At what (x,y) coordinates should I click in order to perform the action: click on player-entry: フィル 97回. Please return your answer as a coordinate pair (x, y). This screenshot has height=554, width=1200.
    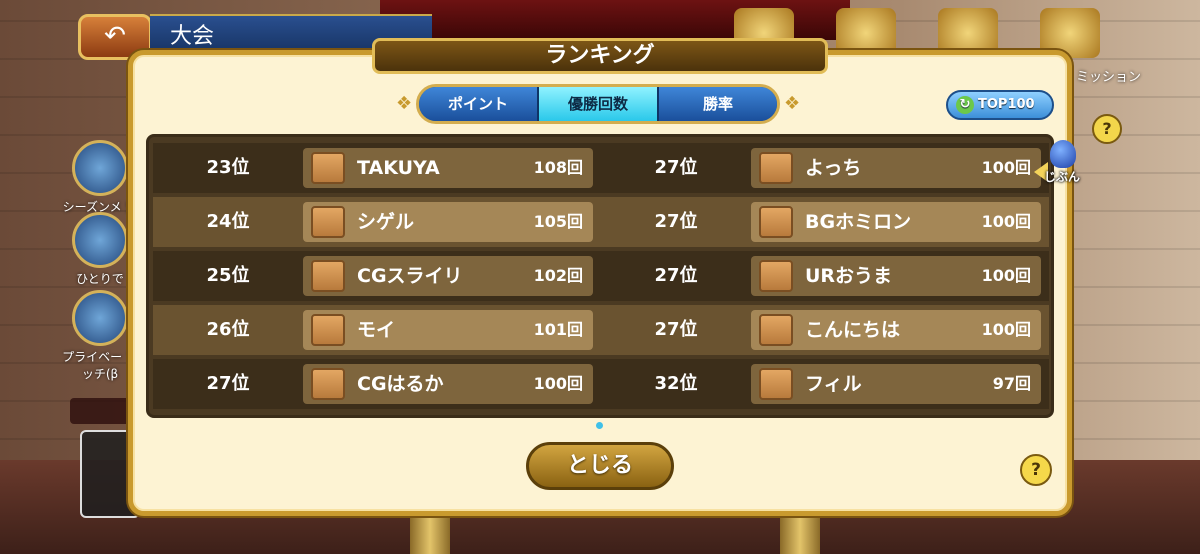
    Looking at the image, I should click on (896, 384).